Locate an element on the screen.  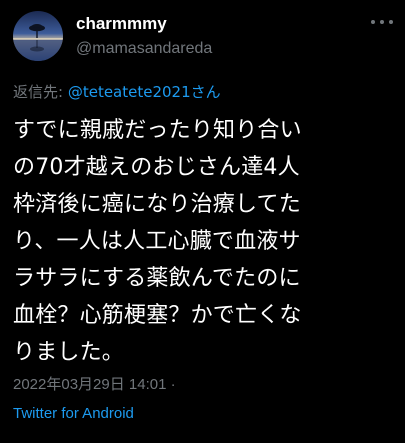
tweet-timestamp: 2022年03月29日 14:01 · is located at coordinates (94, 385).